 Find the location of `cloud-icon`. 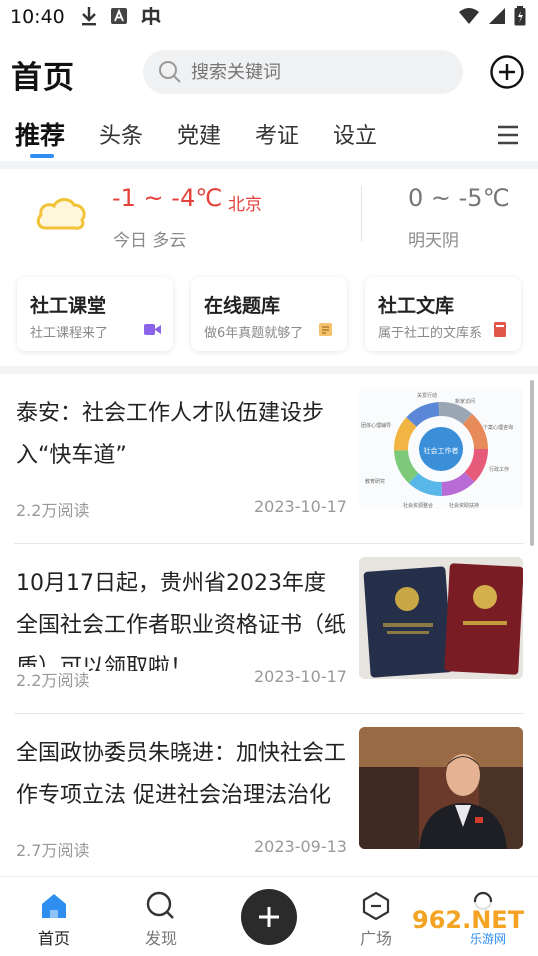

cloud-icon is located at coordinates (61, 214).